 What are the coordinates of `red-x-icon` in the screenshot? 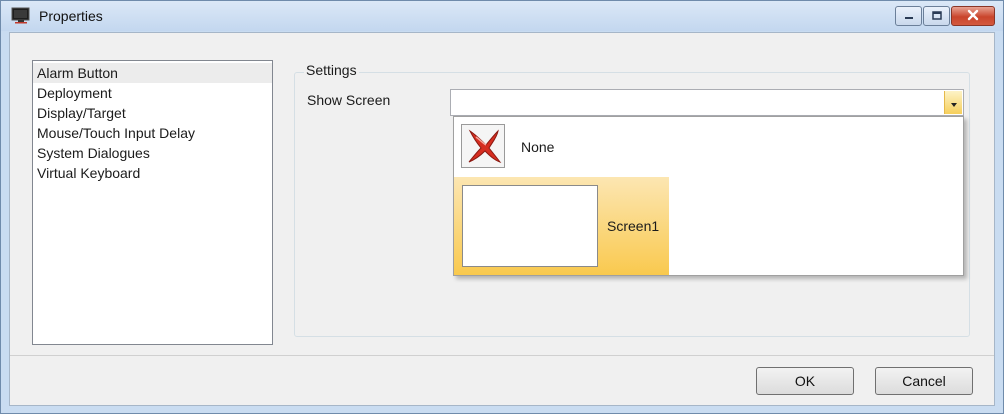 It's located at (483, 146).